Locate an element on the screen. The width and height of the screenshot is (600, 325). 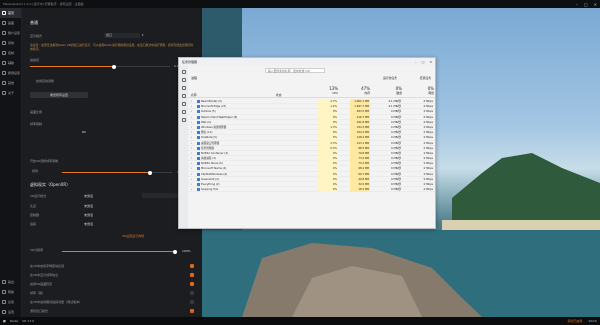
col-status: 状态 is located at coordinates (279, 95).